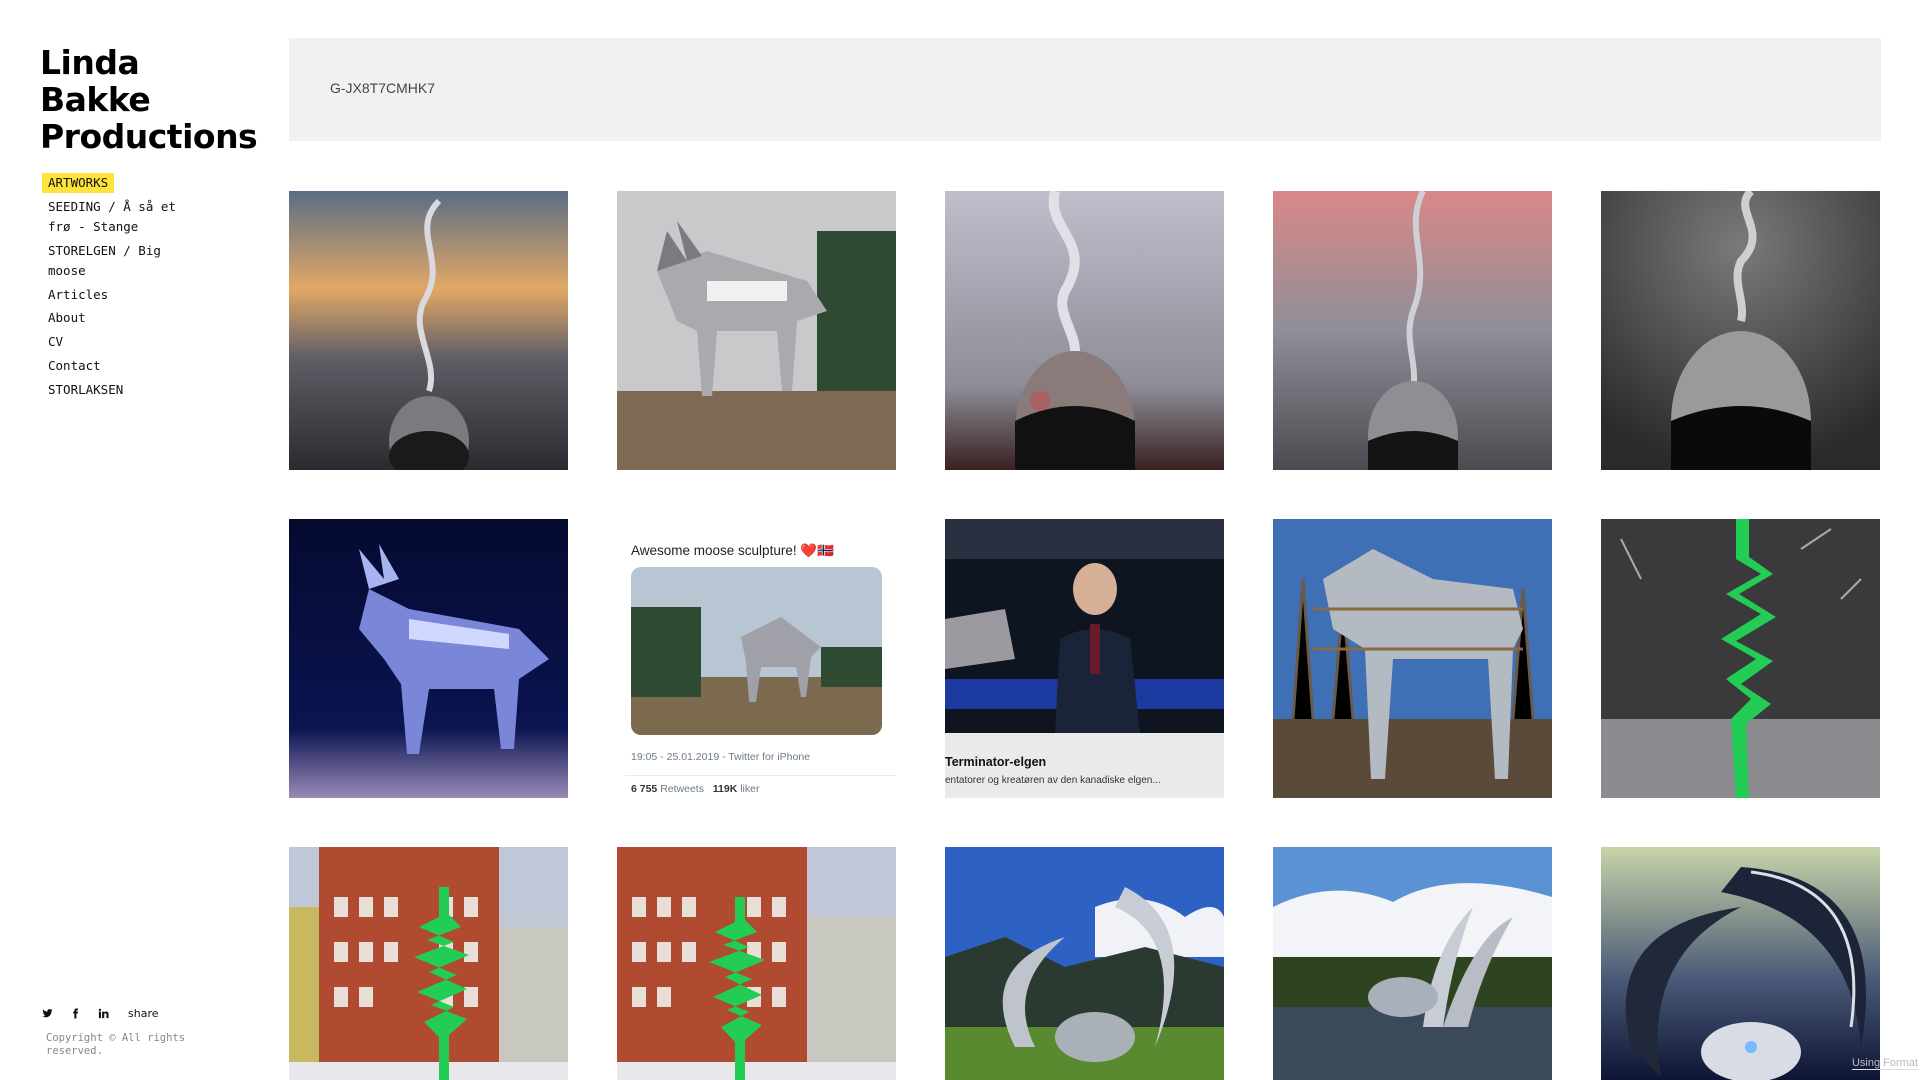 The height and width of the screenshot is (1080, 1920). Describe the element at coordinates (127, 318) in the screenshot. I see `nav-item-about: About` at that location.